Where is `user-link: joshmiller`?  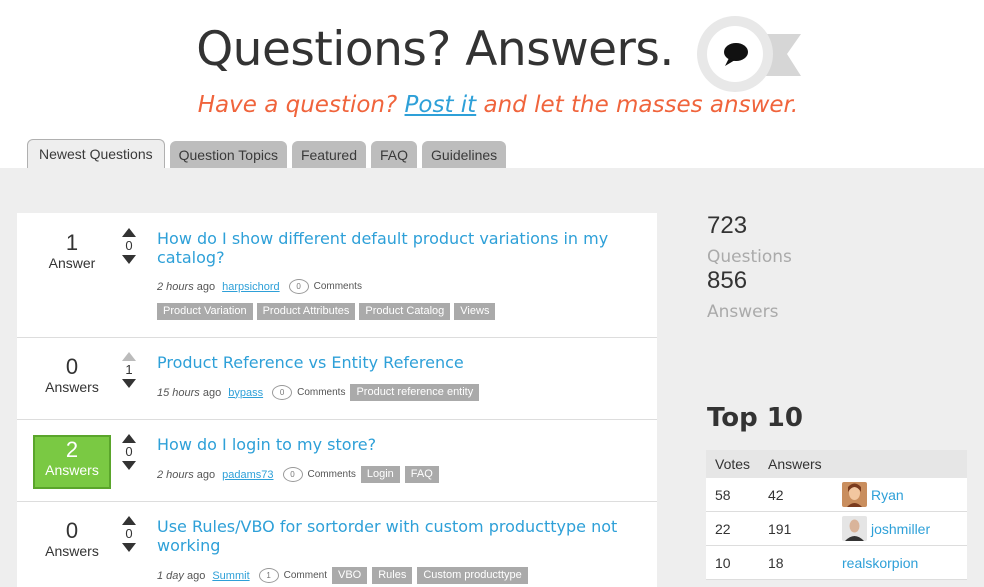
user-link: joshmiller is located at coordinates (900, 529).